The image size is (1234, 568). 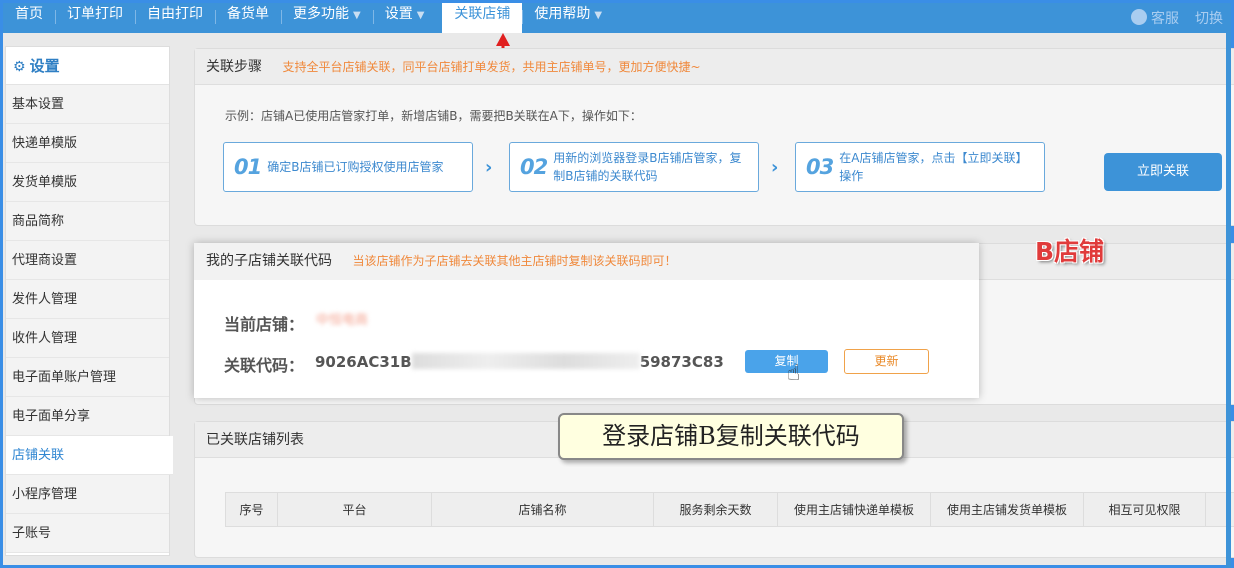 I want to click on current-store-name: 中恒电商, so click(x=342, y=320).